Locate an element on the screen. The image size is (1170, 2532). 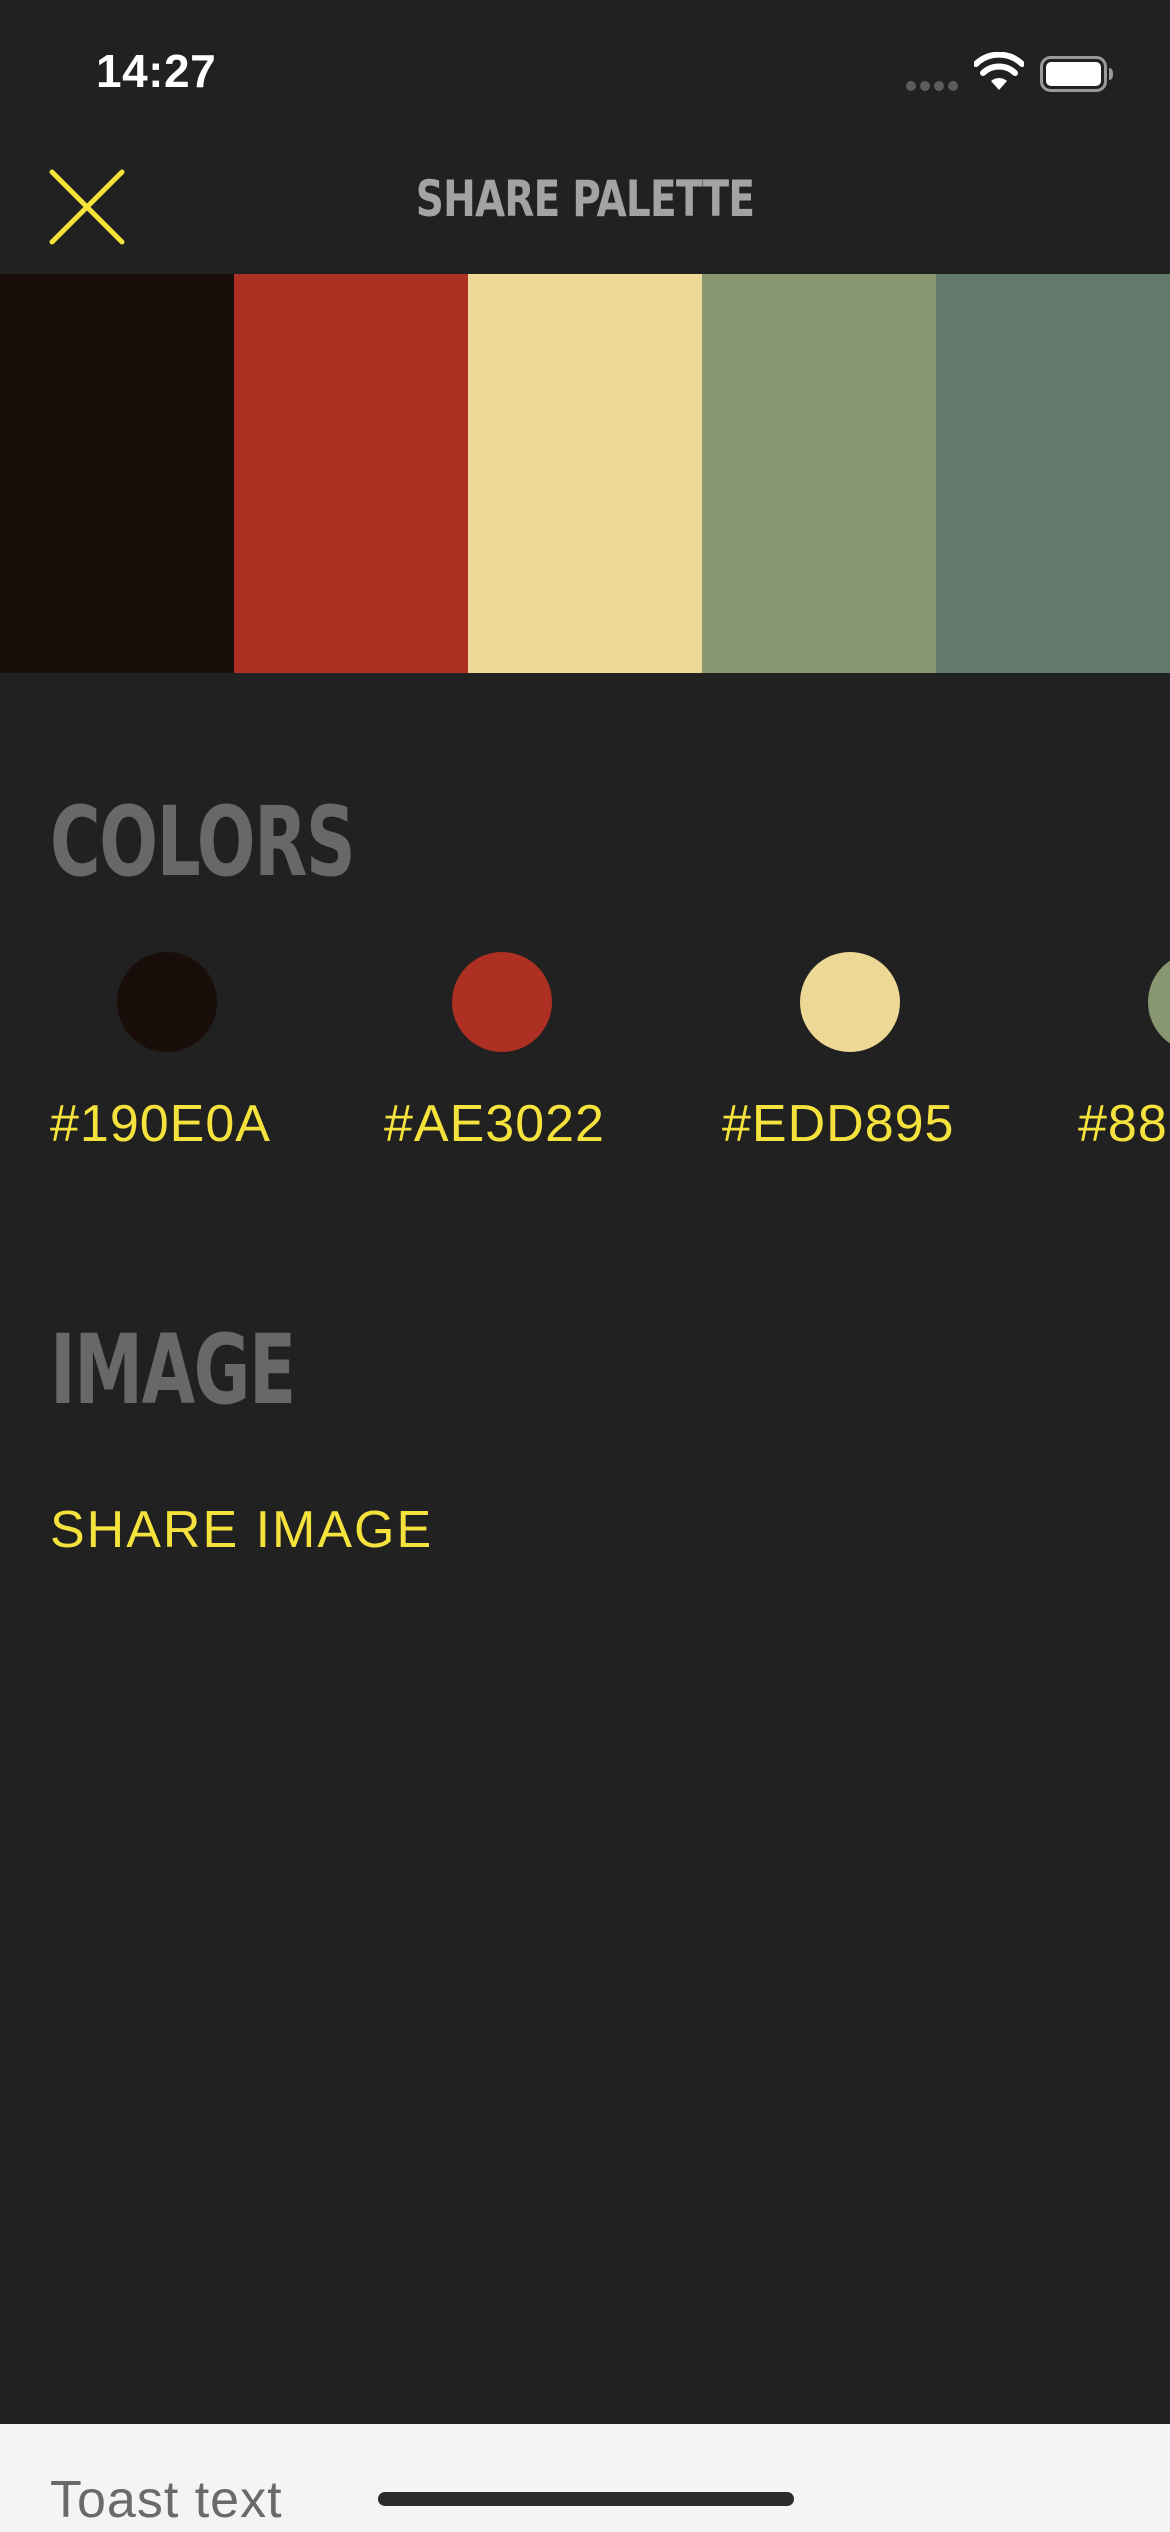
colors-section-title: COLORS is located at coordinates (203, 842).